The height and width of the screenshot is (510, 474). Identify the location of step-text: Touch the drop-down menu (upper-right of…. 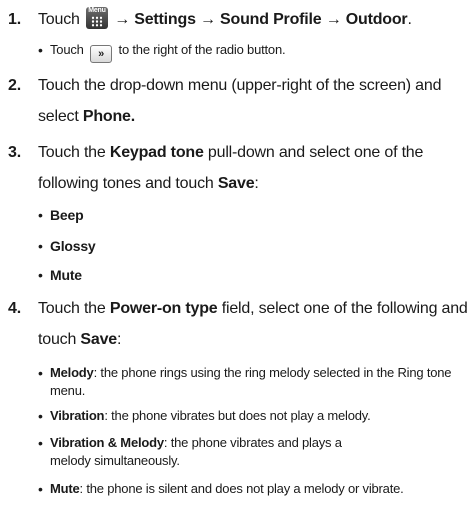
(253, 101).